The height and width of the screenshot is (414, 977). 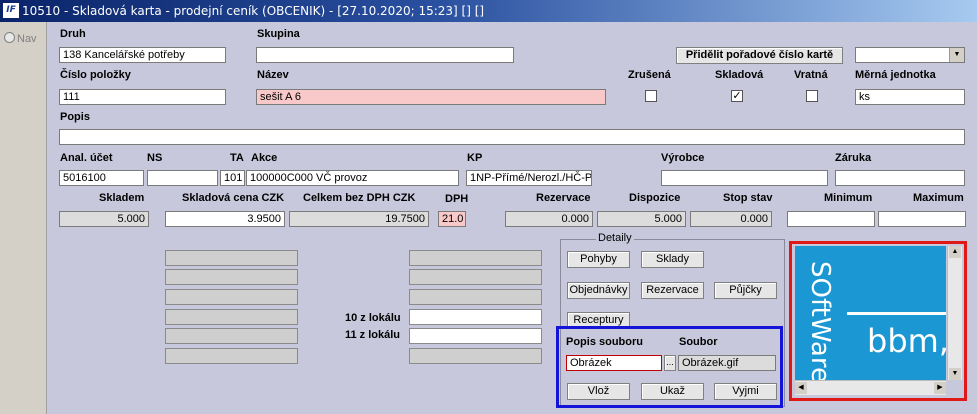 What do you see at coordinates (811, 75) in the screenshot?
I see `label-vratna: Vratná` at bounding box center [811, 75].